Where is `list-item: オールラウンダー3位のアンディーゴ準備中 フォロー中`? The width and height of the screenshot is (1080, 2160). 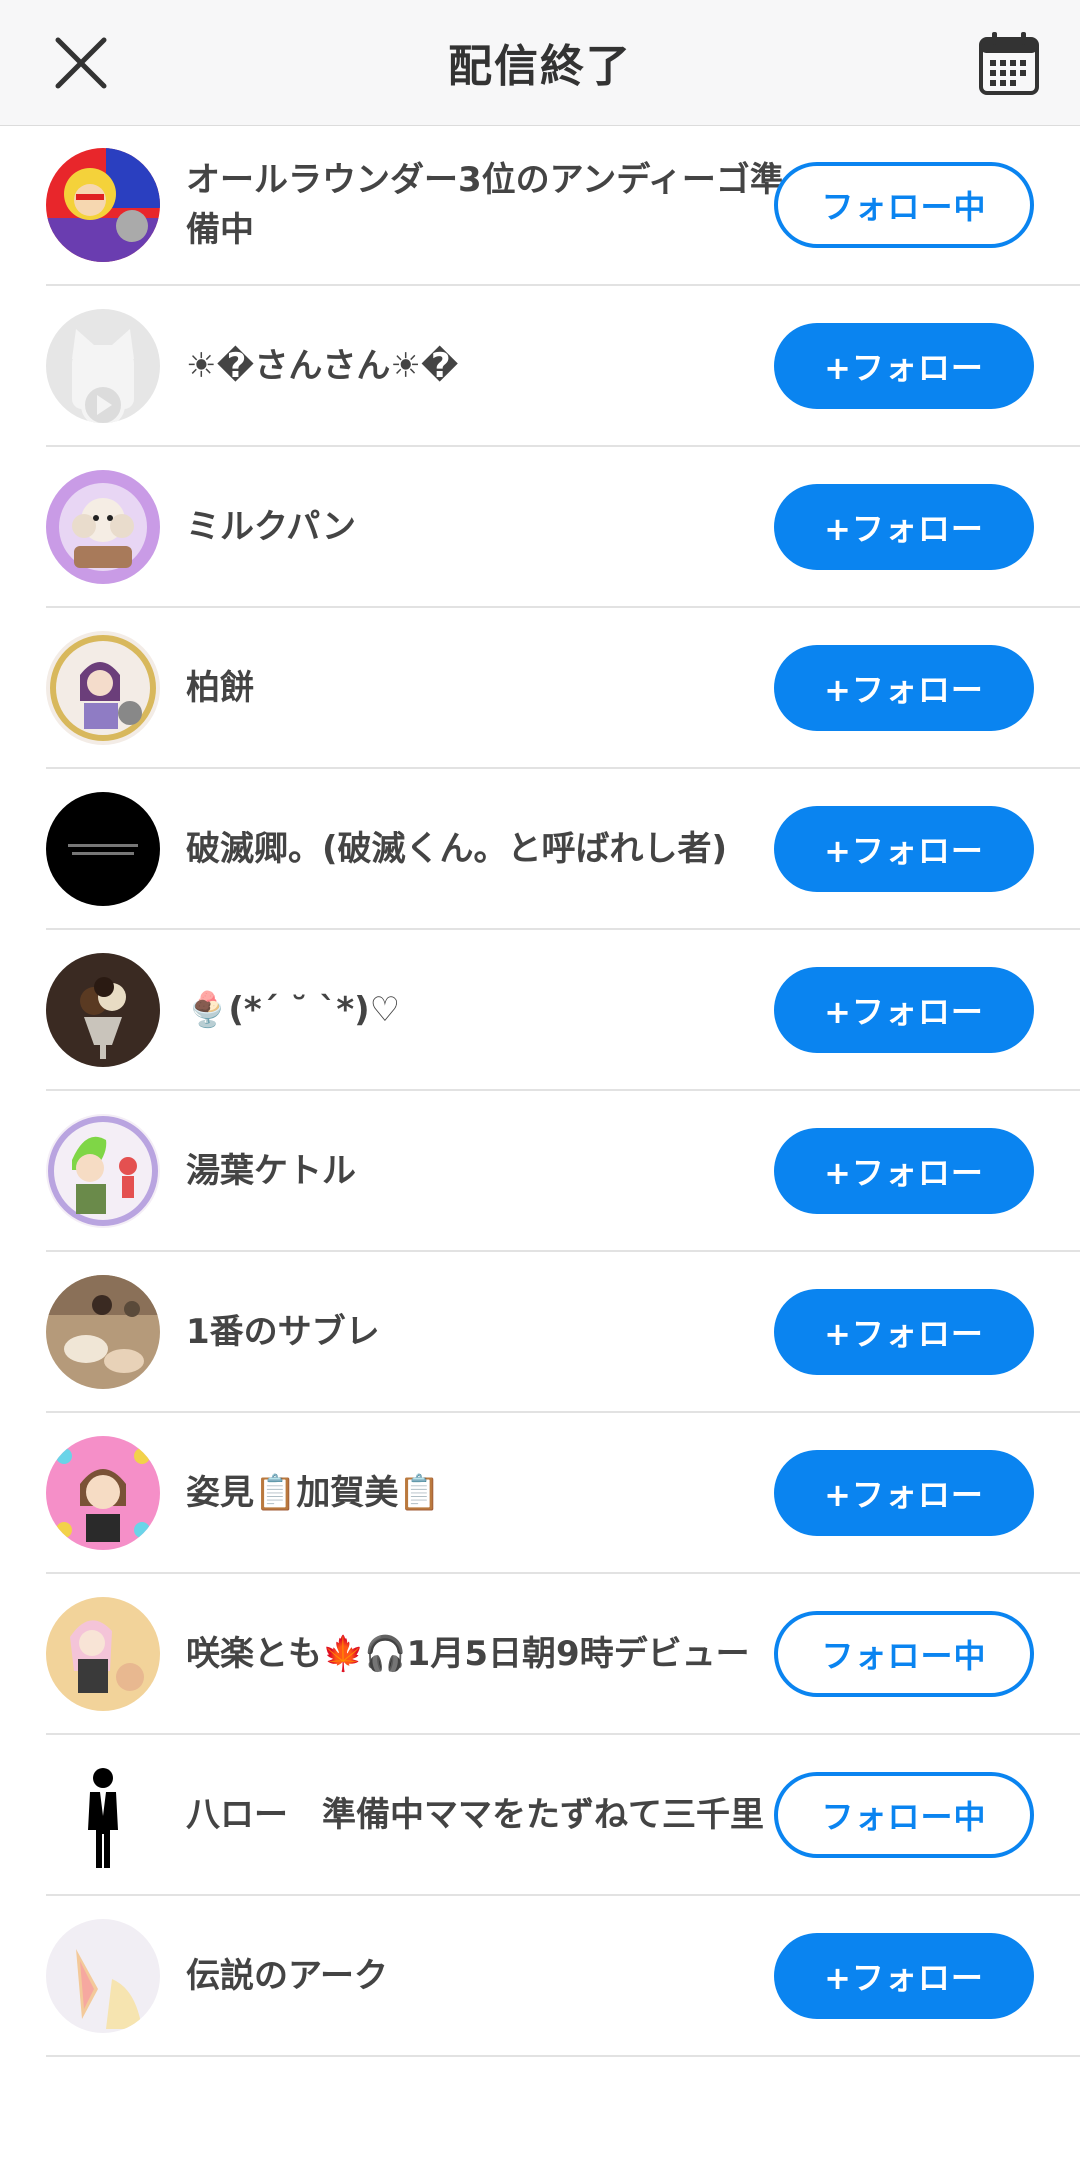 list-item: オールラウンダー3位のアンディーゴ準備中 フォロー中 is located at coordinates (563, 205).